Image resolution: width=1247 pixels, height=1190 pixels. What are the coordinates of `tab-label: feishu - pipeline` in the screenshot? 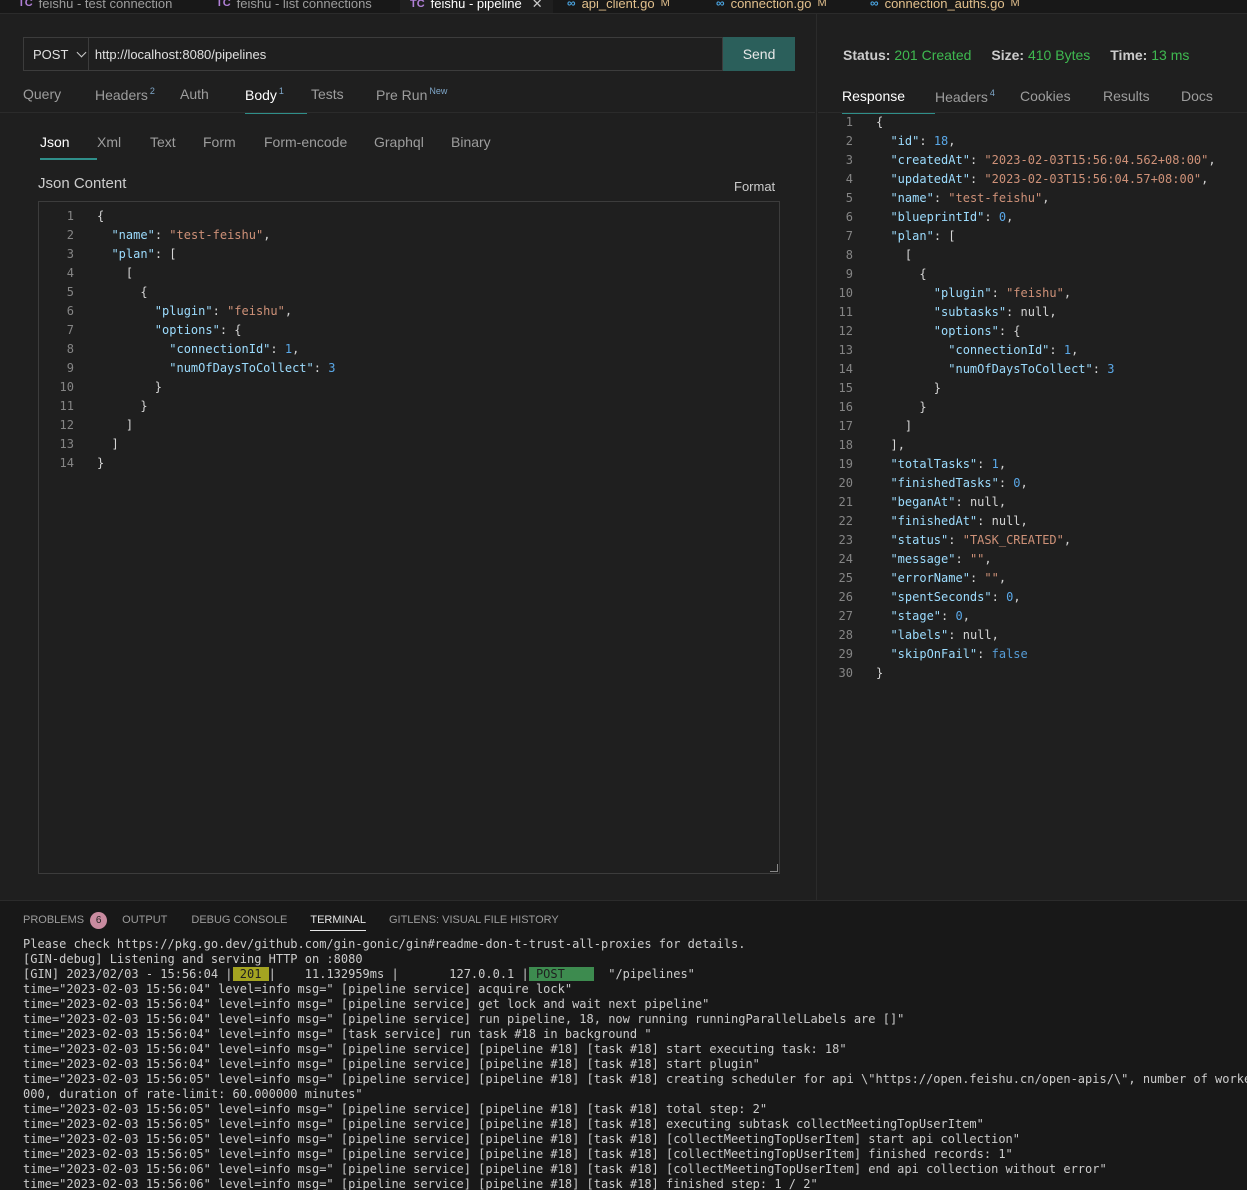 It's located at (476, 5).